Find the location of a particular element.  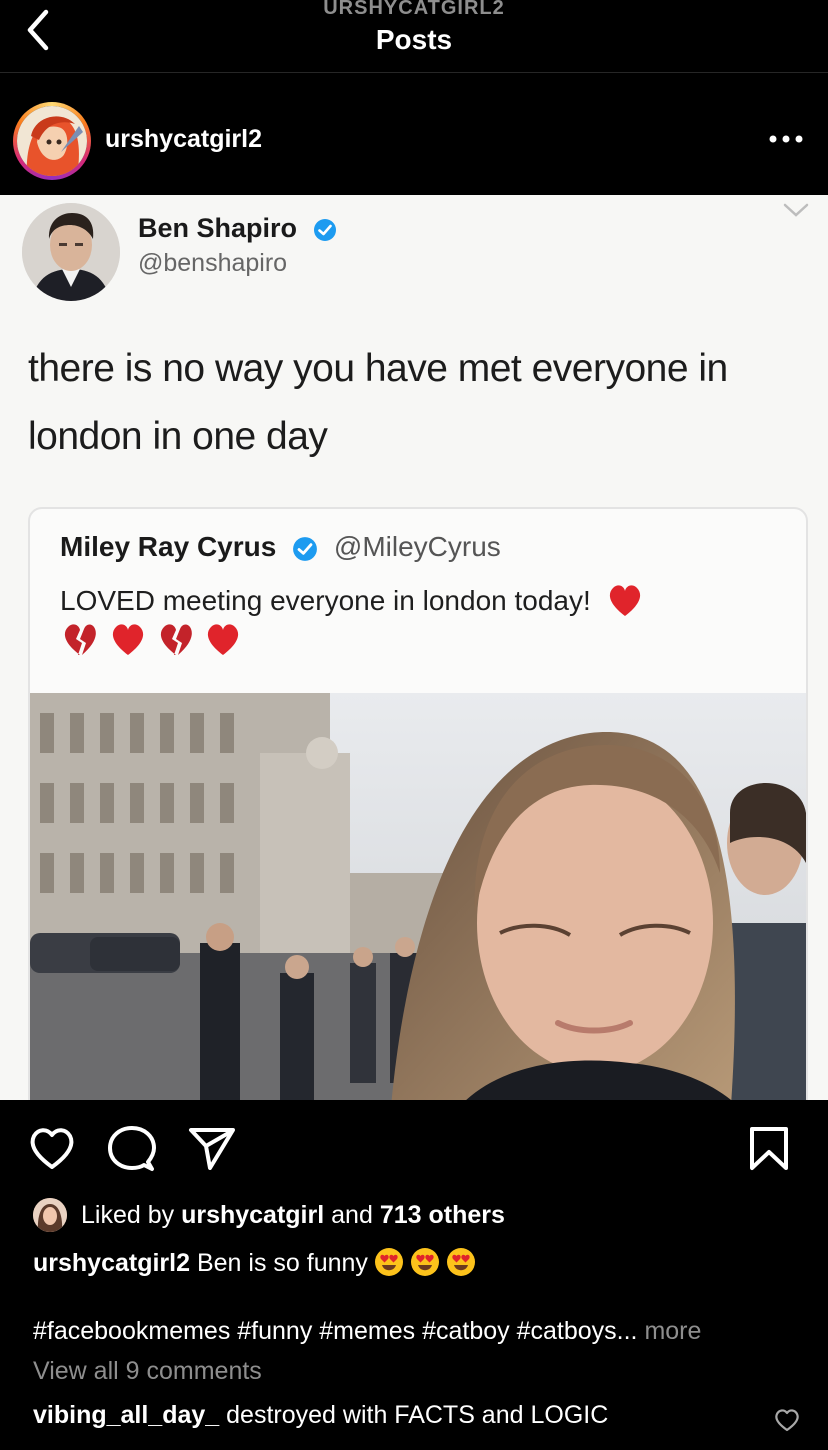

comment-like-button is located at coordinates (787, 1422).